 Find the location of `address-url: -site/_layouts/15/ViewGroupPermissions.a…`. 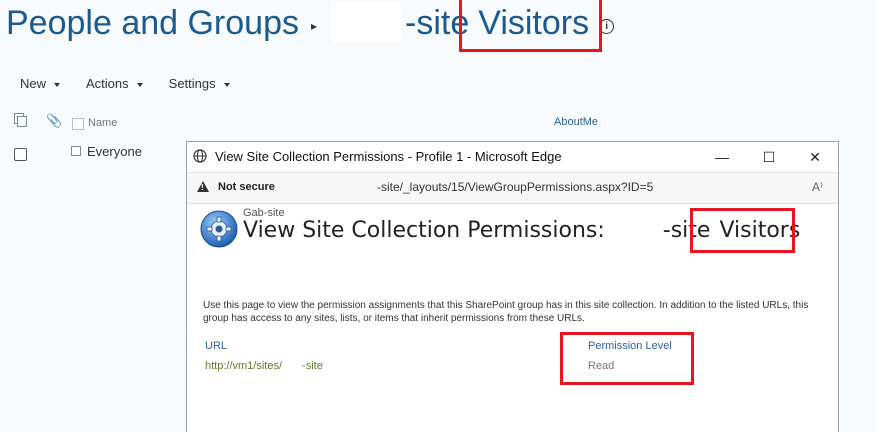

address-url: -site/_layouts/15/ViewGroupPermissions.a… is located at coordinates (515, 187).